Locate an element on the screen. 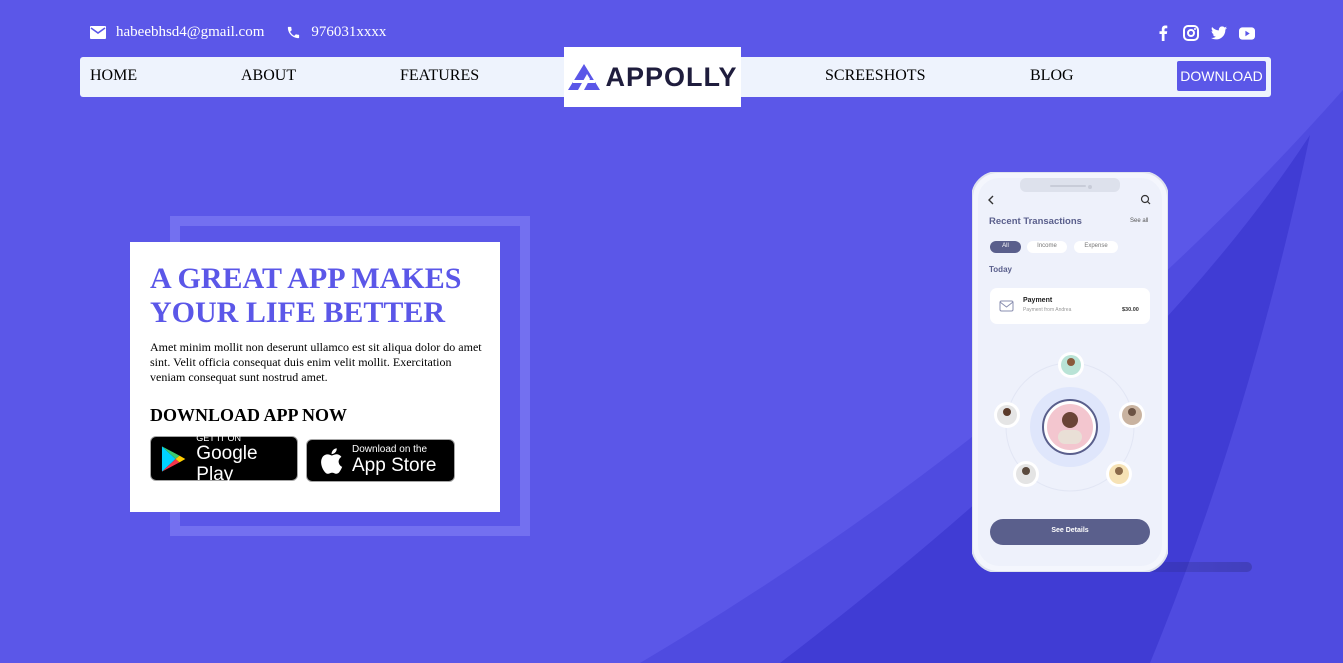 This screenshot has height=663, width=1343. download-button: DOWNLOAD is located at coordinates (1221, 76).